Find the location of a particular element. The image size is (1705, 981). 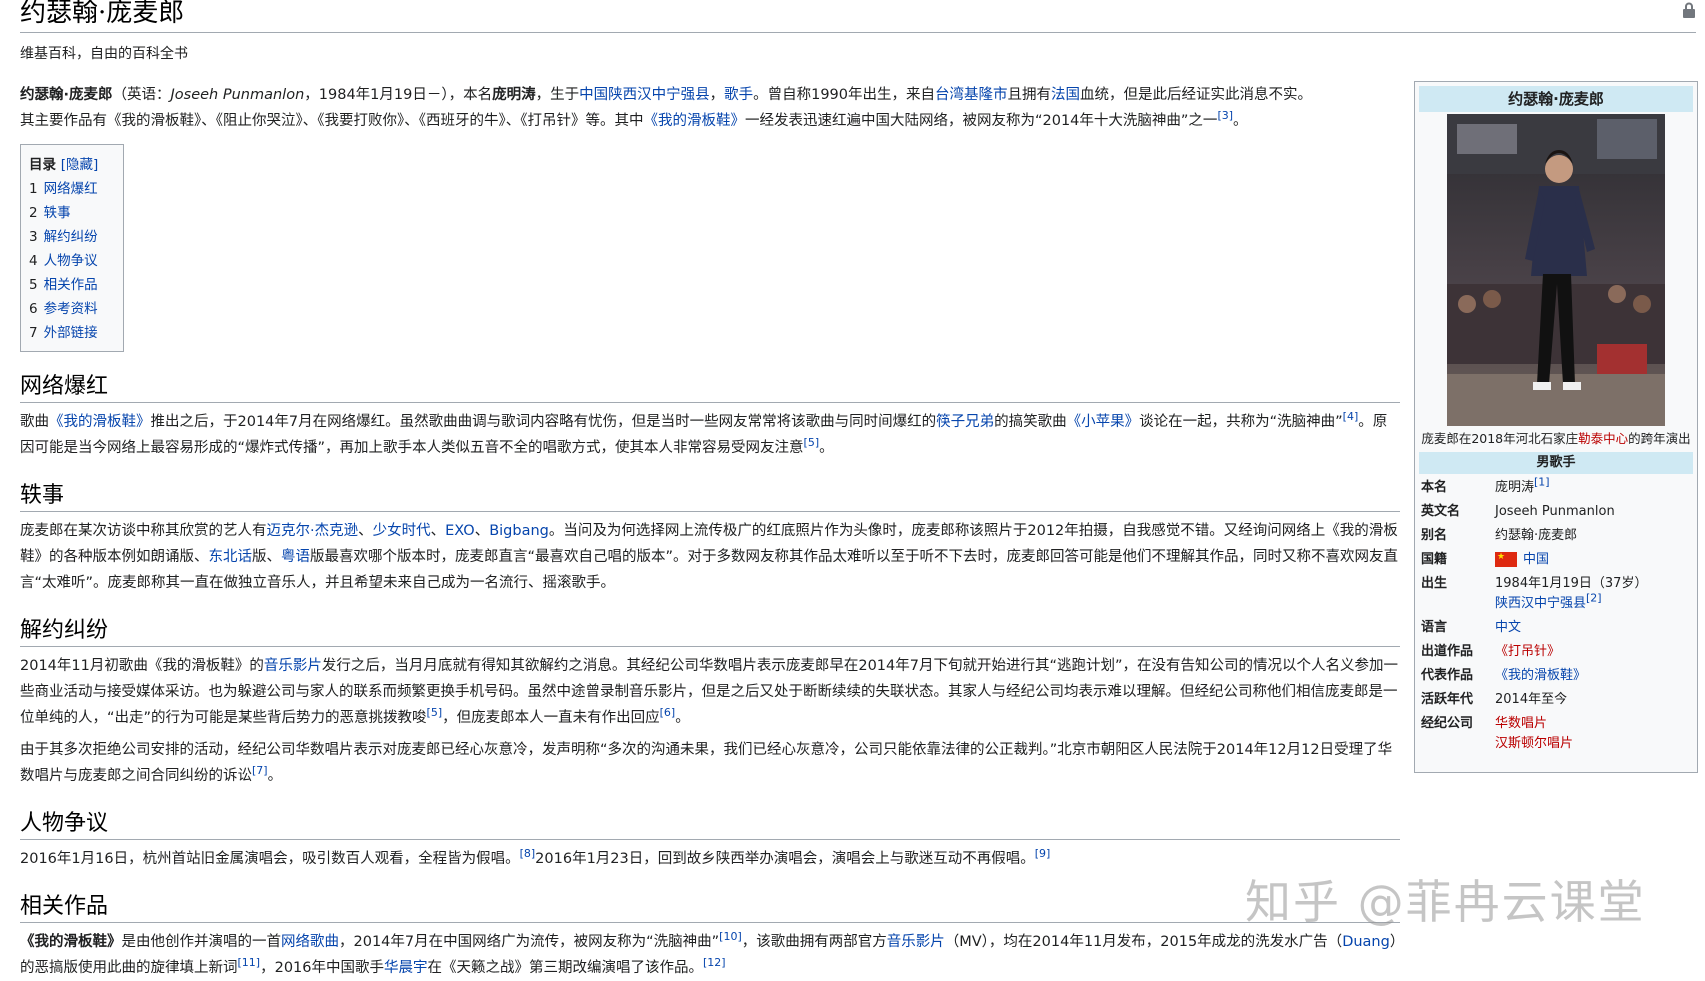

link-letai-center: 勒泰中心 is located at coordinates (1603, 438).